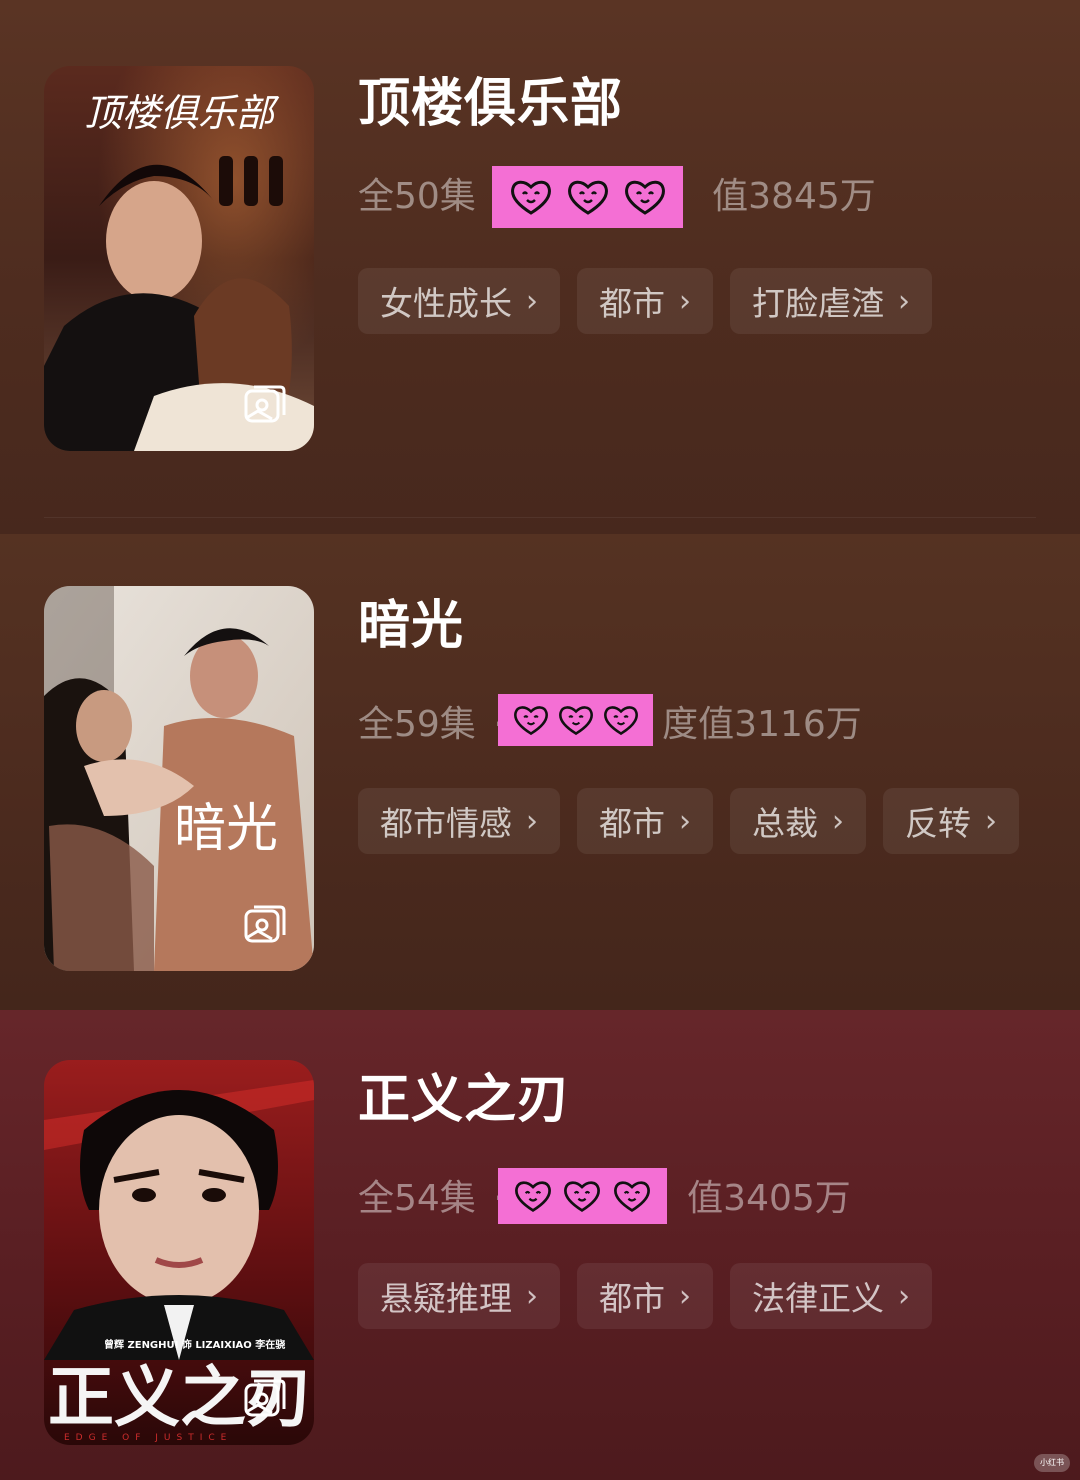 Image resolution: width=1080 pixels, height=1480 pixels. Describe the element at coordinates (179, 258) in the screenshot. I see `poster-image: 顶楼俱乐部` at that location.